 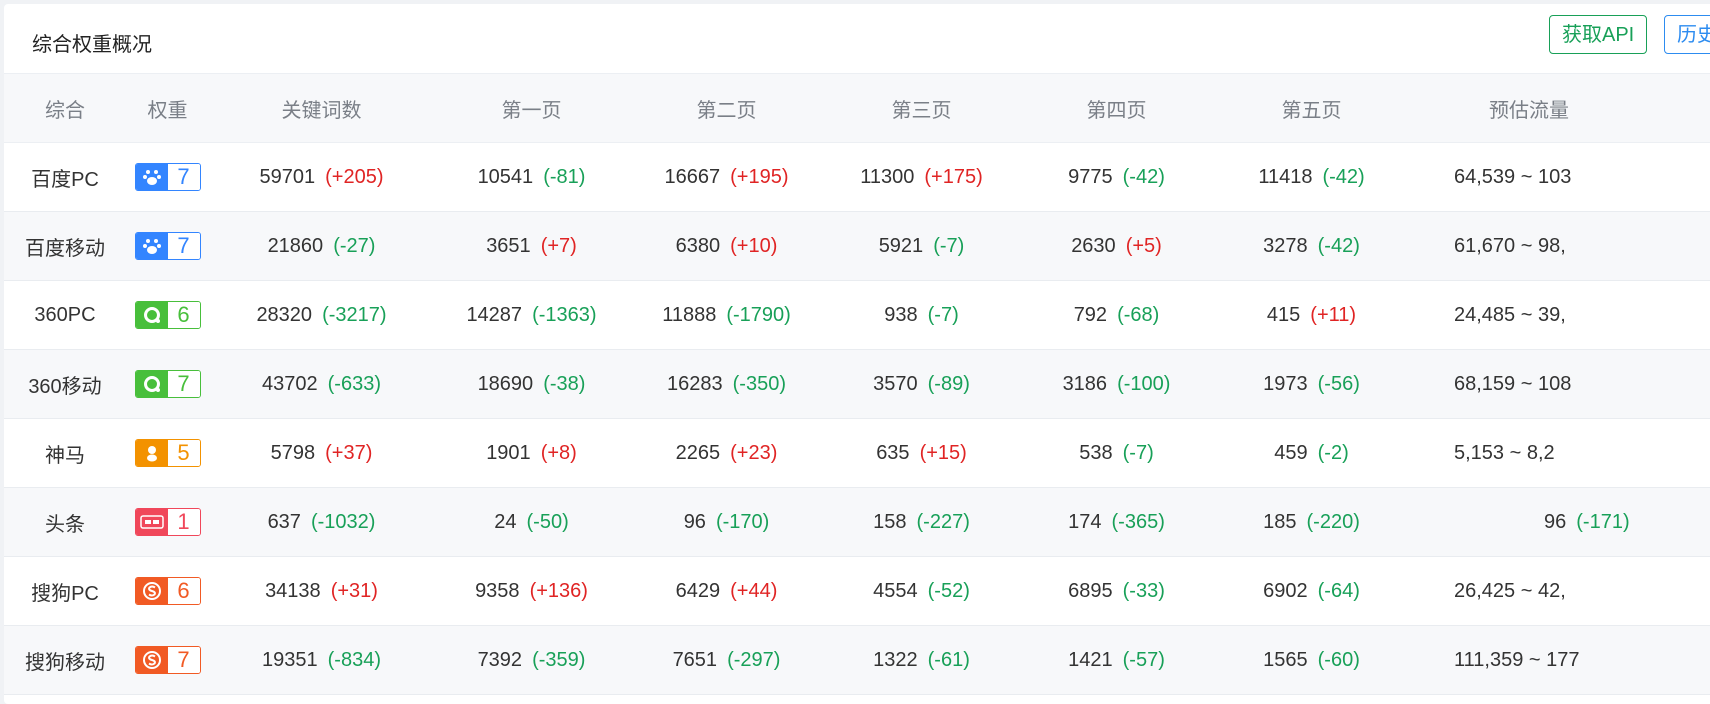 I want to click on page1-count: 1901, so click(x=508, y=453).